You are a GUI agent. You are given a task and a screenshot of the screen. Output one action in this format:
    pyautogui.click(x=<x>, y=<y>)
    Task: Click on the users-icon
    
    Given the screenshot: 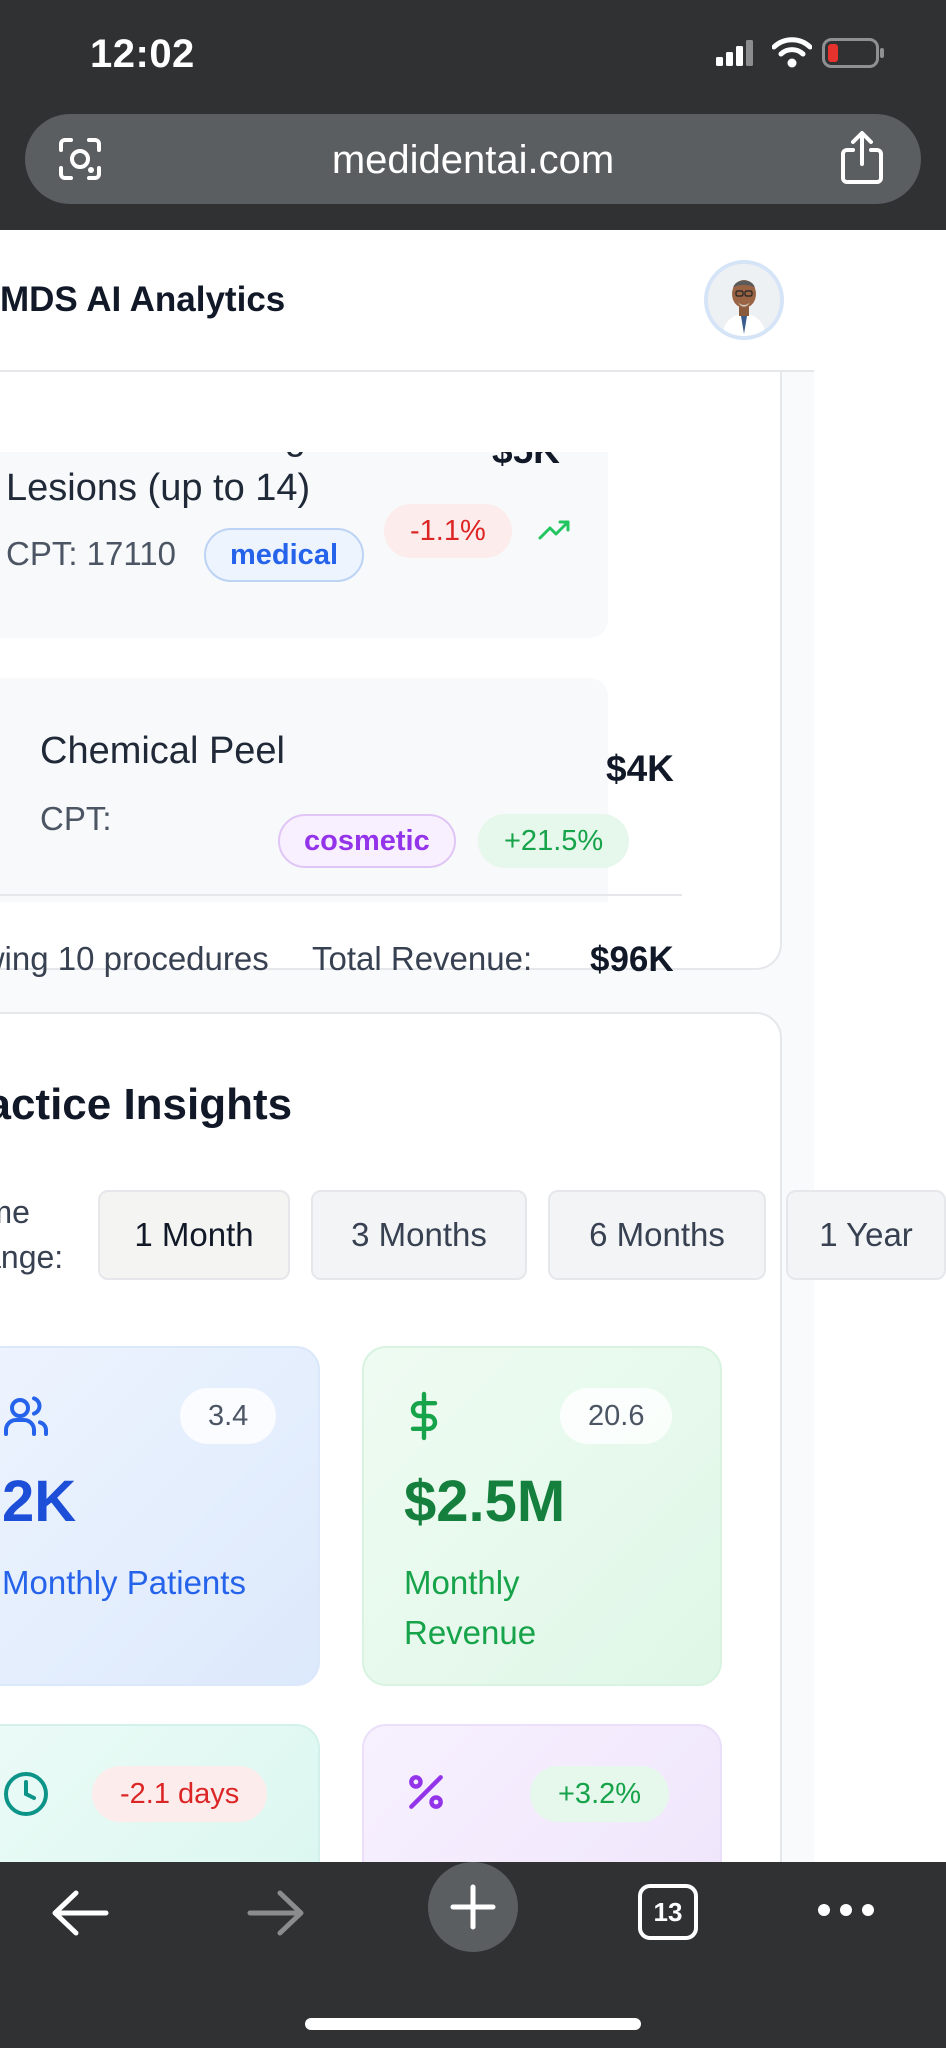 What is the action you would take?
    pyautogui.click(x=26, y=1416)
    